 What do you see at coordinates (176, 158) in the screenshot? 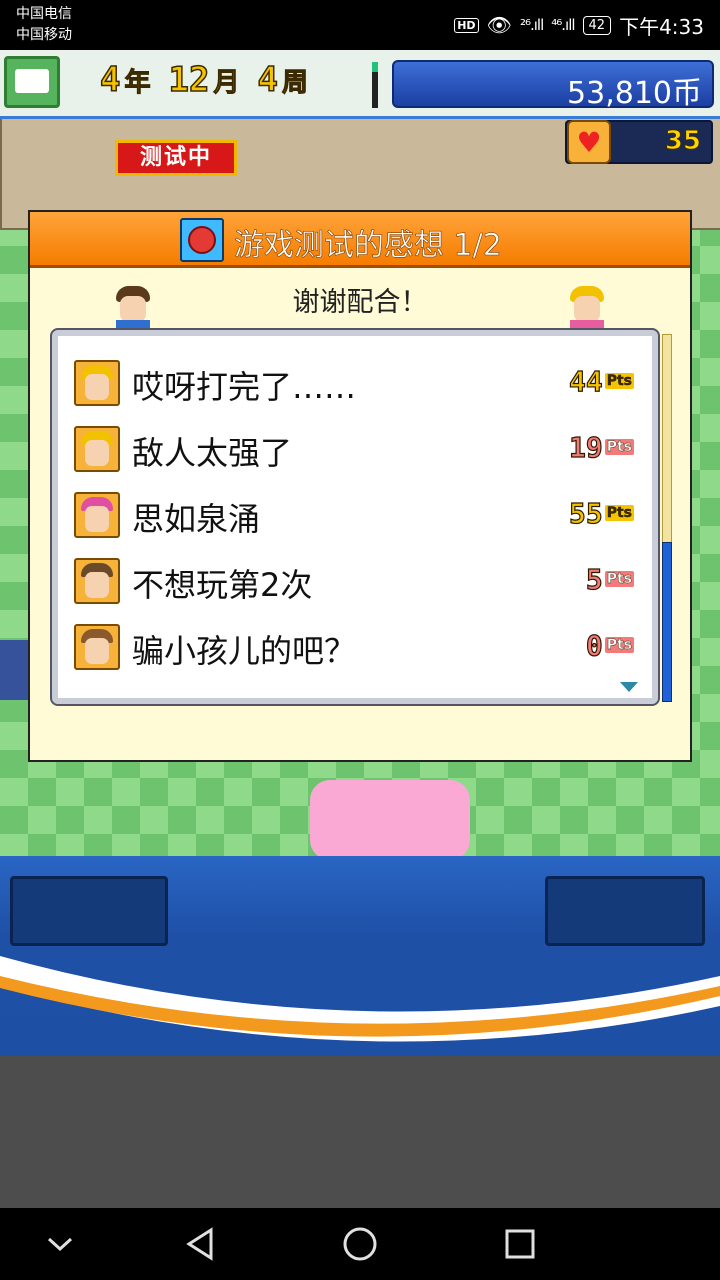
I see `testing-sign: 测试中` at bounding box center [176, 158].